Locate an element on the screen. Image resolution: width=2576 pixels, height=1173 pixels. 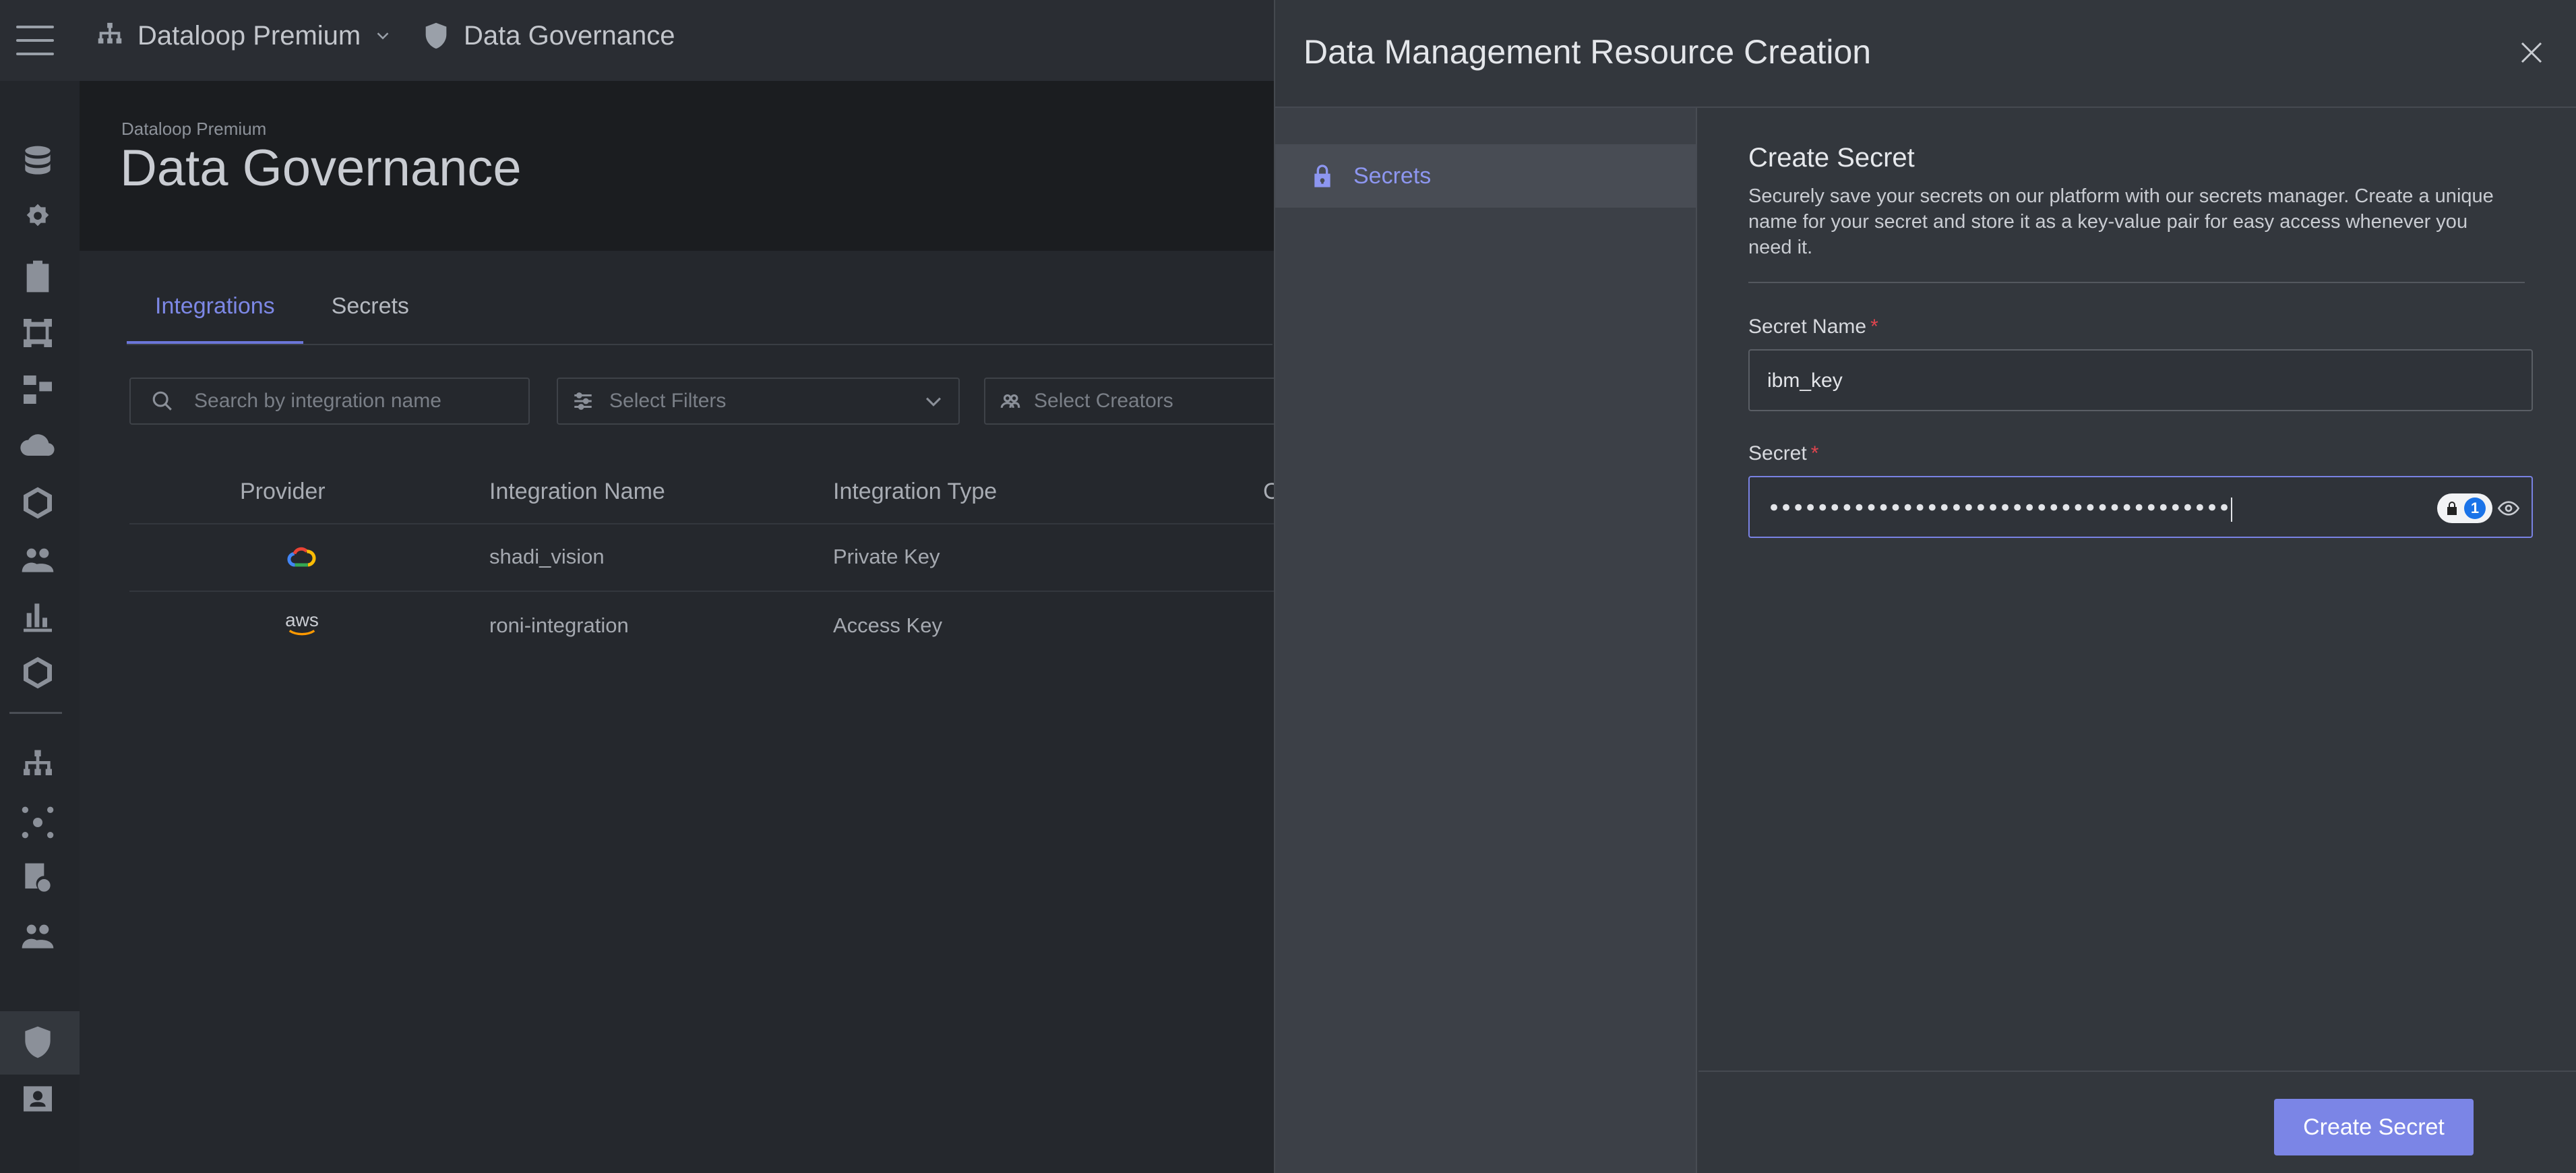
secret-field: •••••••••••••••••••••••••••••••••••••• 1 is located at coordinates (2141, 507).